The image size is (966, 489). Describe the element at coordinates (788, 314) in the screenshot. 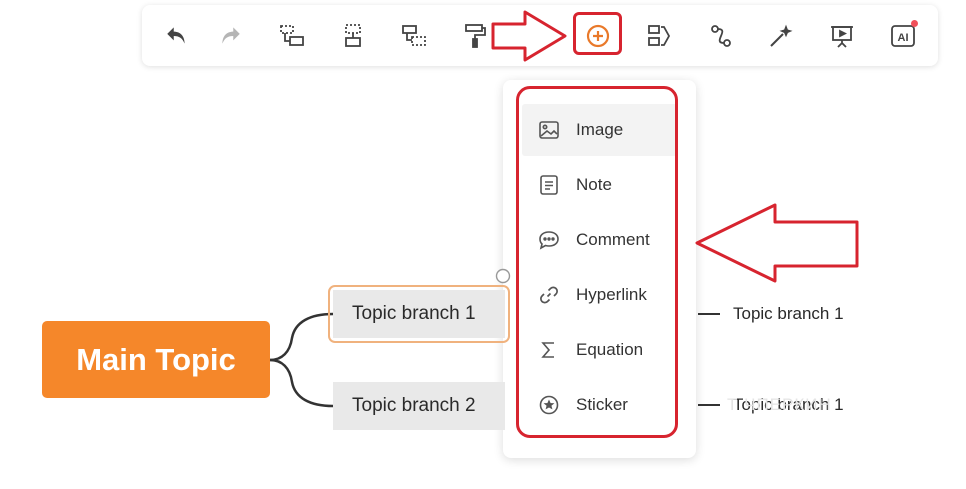

I see `subtopic-node-1: Topic branch 1` at that location.